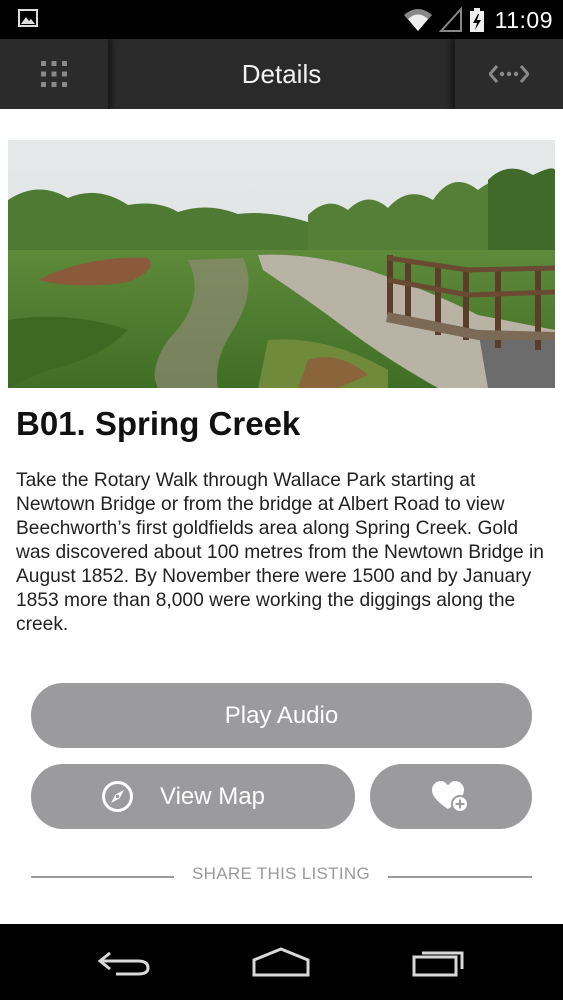 Image resolution: width=563 pixels, height=1000 pixels. I want to click on play-audio-button: Play Audio, so click(281, 715).